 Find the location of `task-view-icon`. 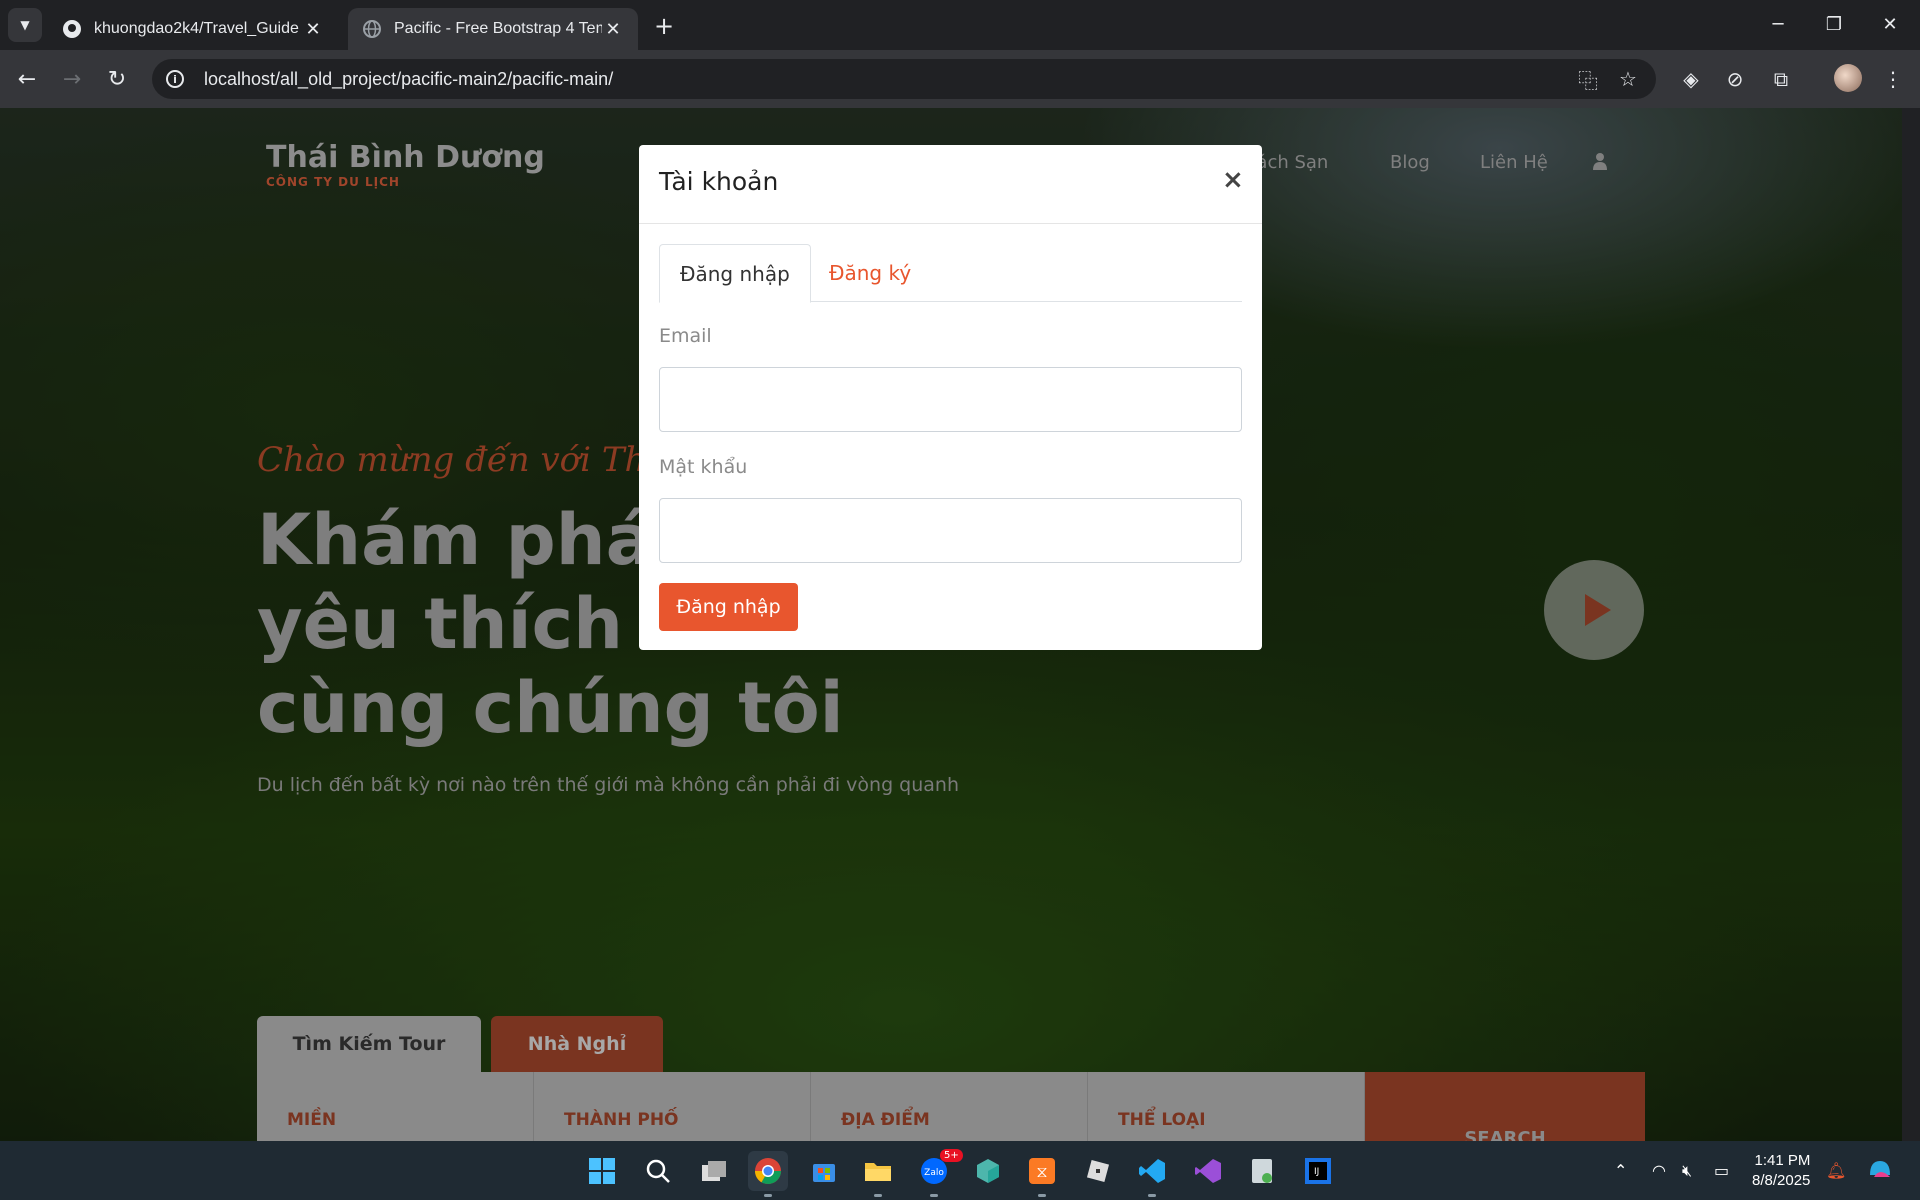

task-view-icon is located at coordinates (714, 1171).